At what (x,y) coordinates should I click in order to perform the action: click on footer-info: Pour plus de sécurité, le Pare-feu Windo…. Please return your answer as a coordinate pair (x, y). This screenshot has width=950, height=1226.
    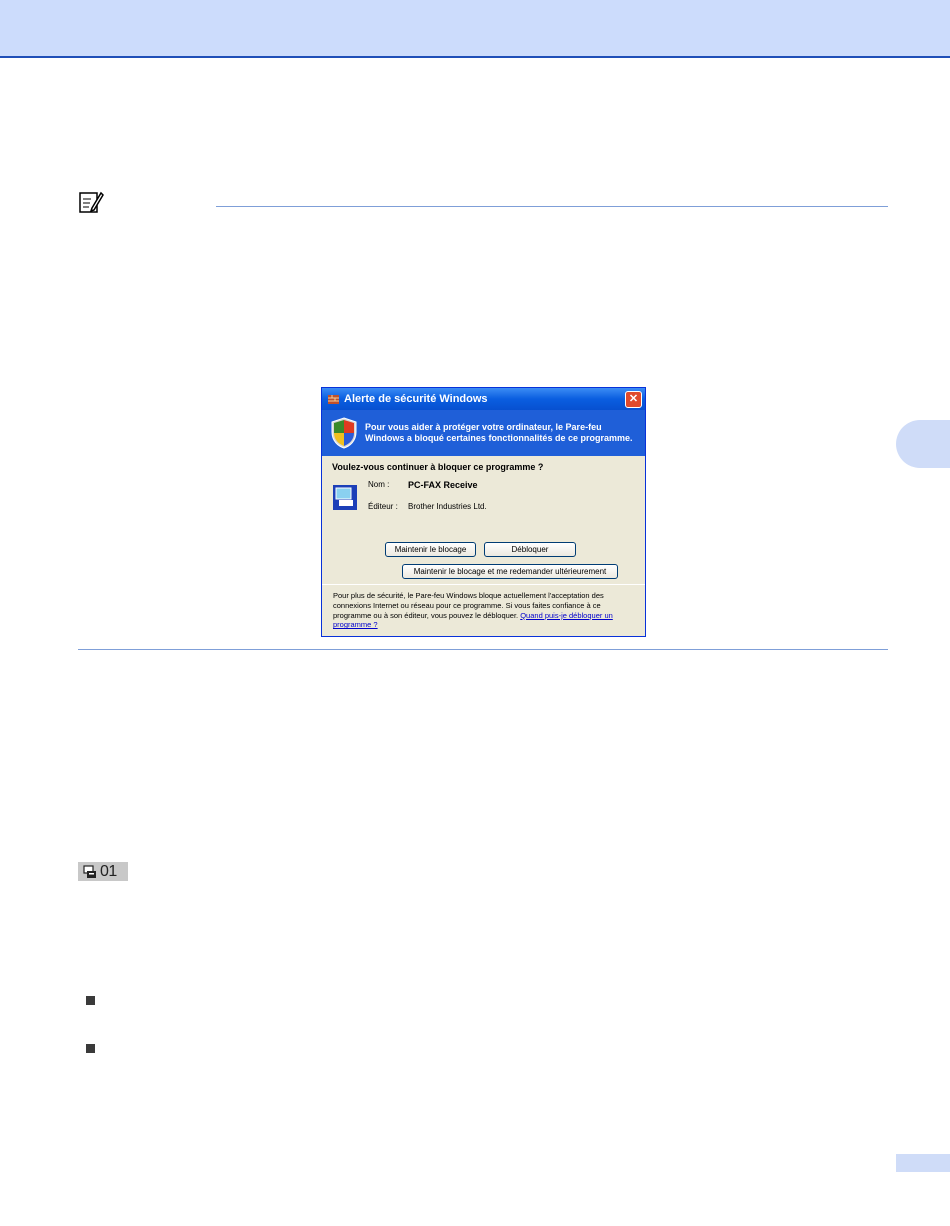
    Looking at the image, I should click on (485, 610).